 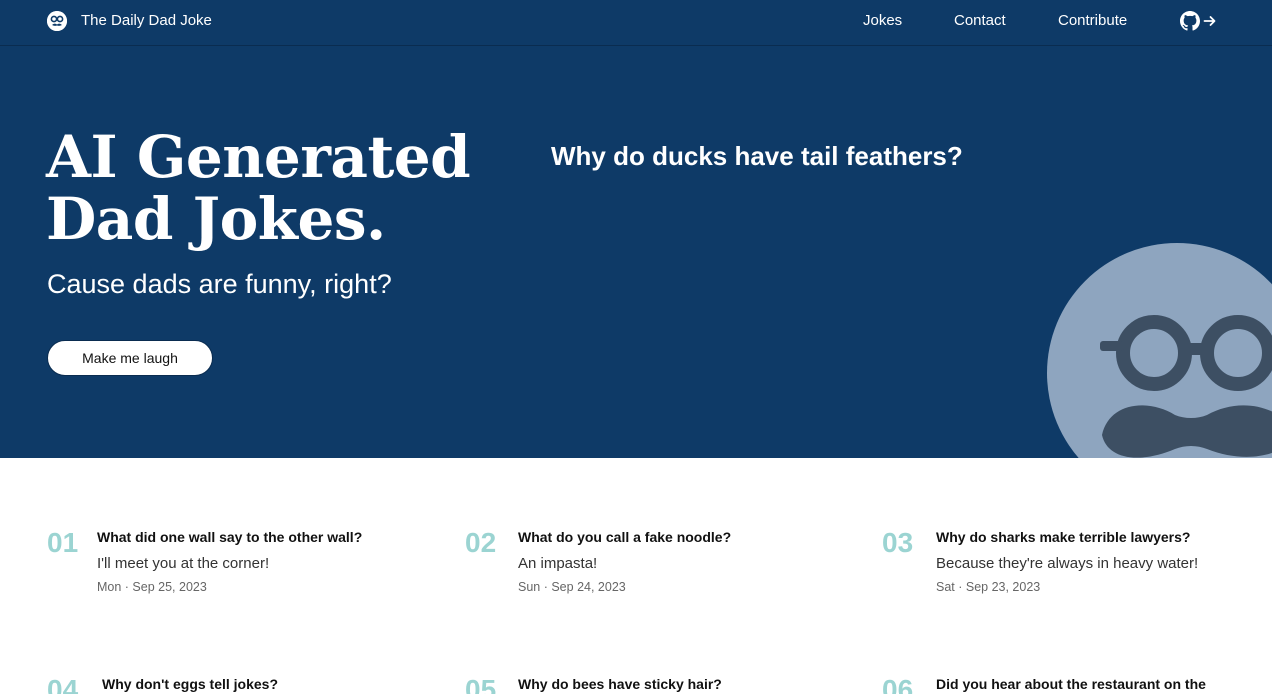 I want to click on dad-face-icon, so click(x=1159, y=350).